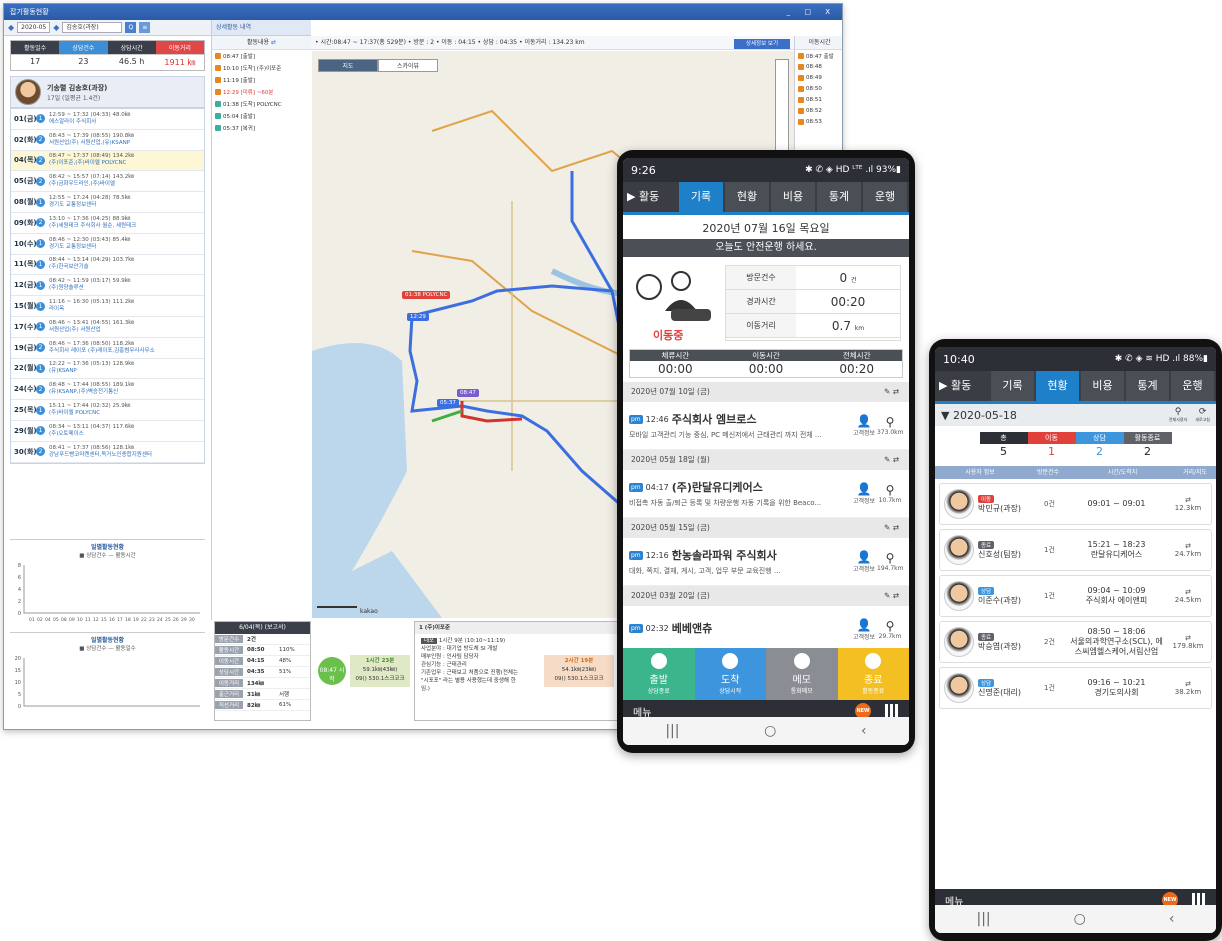  What do you see at coordinates (802, 674) in the screenshot?
I see `memo-button: 메모 통화메모` at bounding box center [802, 674].